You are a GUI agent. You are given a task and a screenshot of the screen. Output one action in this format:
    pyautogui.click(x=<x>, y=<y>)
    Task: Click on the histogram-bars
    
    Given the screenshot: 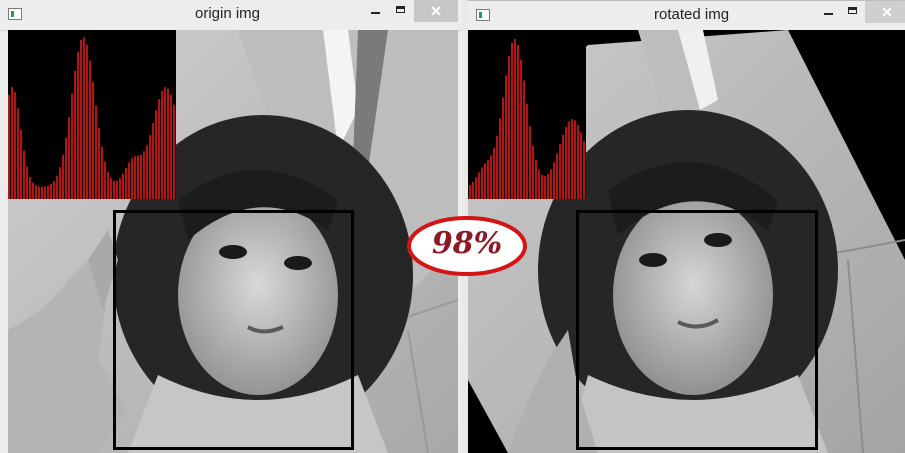 What is the action you would take?
    pyautogui.click(x=92, y=118)
    